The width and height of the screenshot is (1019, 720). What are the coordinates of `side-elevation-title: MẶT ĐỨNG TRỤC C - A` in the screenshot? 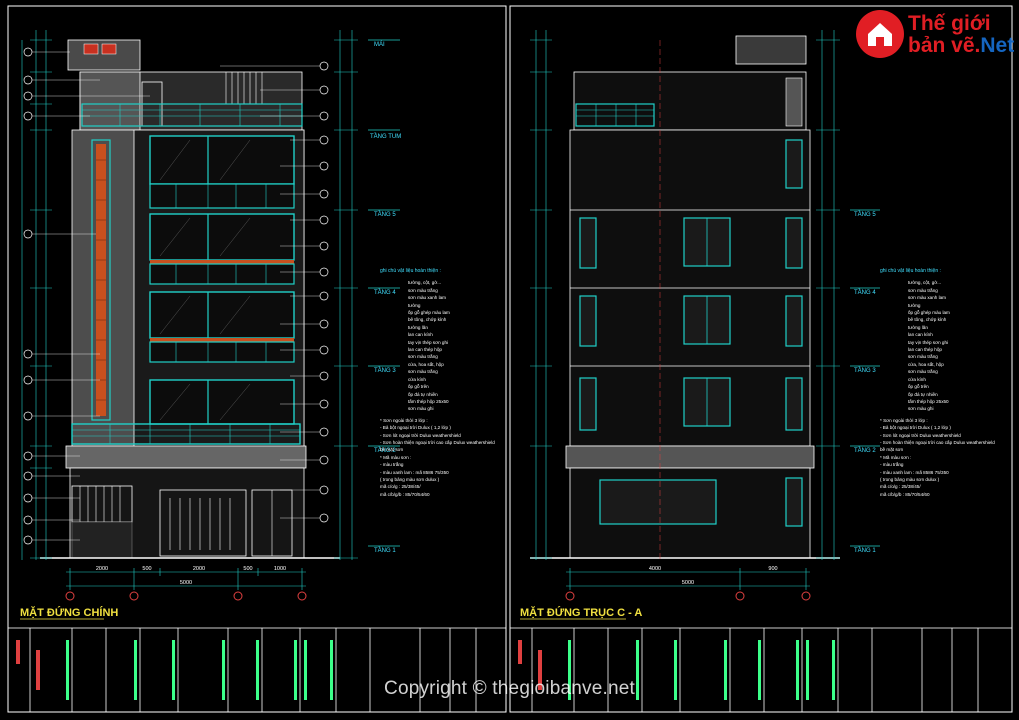 It's located at (581, 612).